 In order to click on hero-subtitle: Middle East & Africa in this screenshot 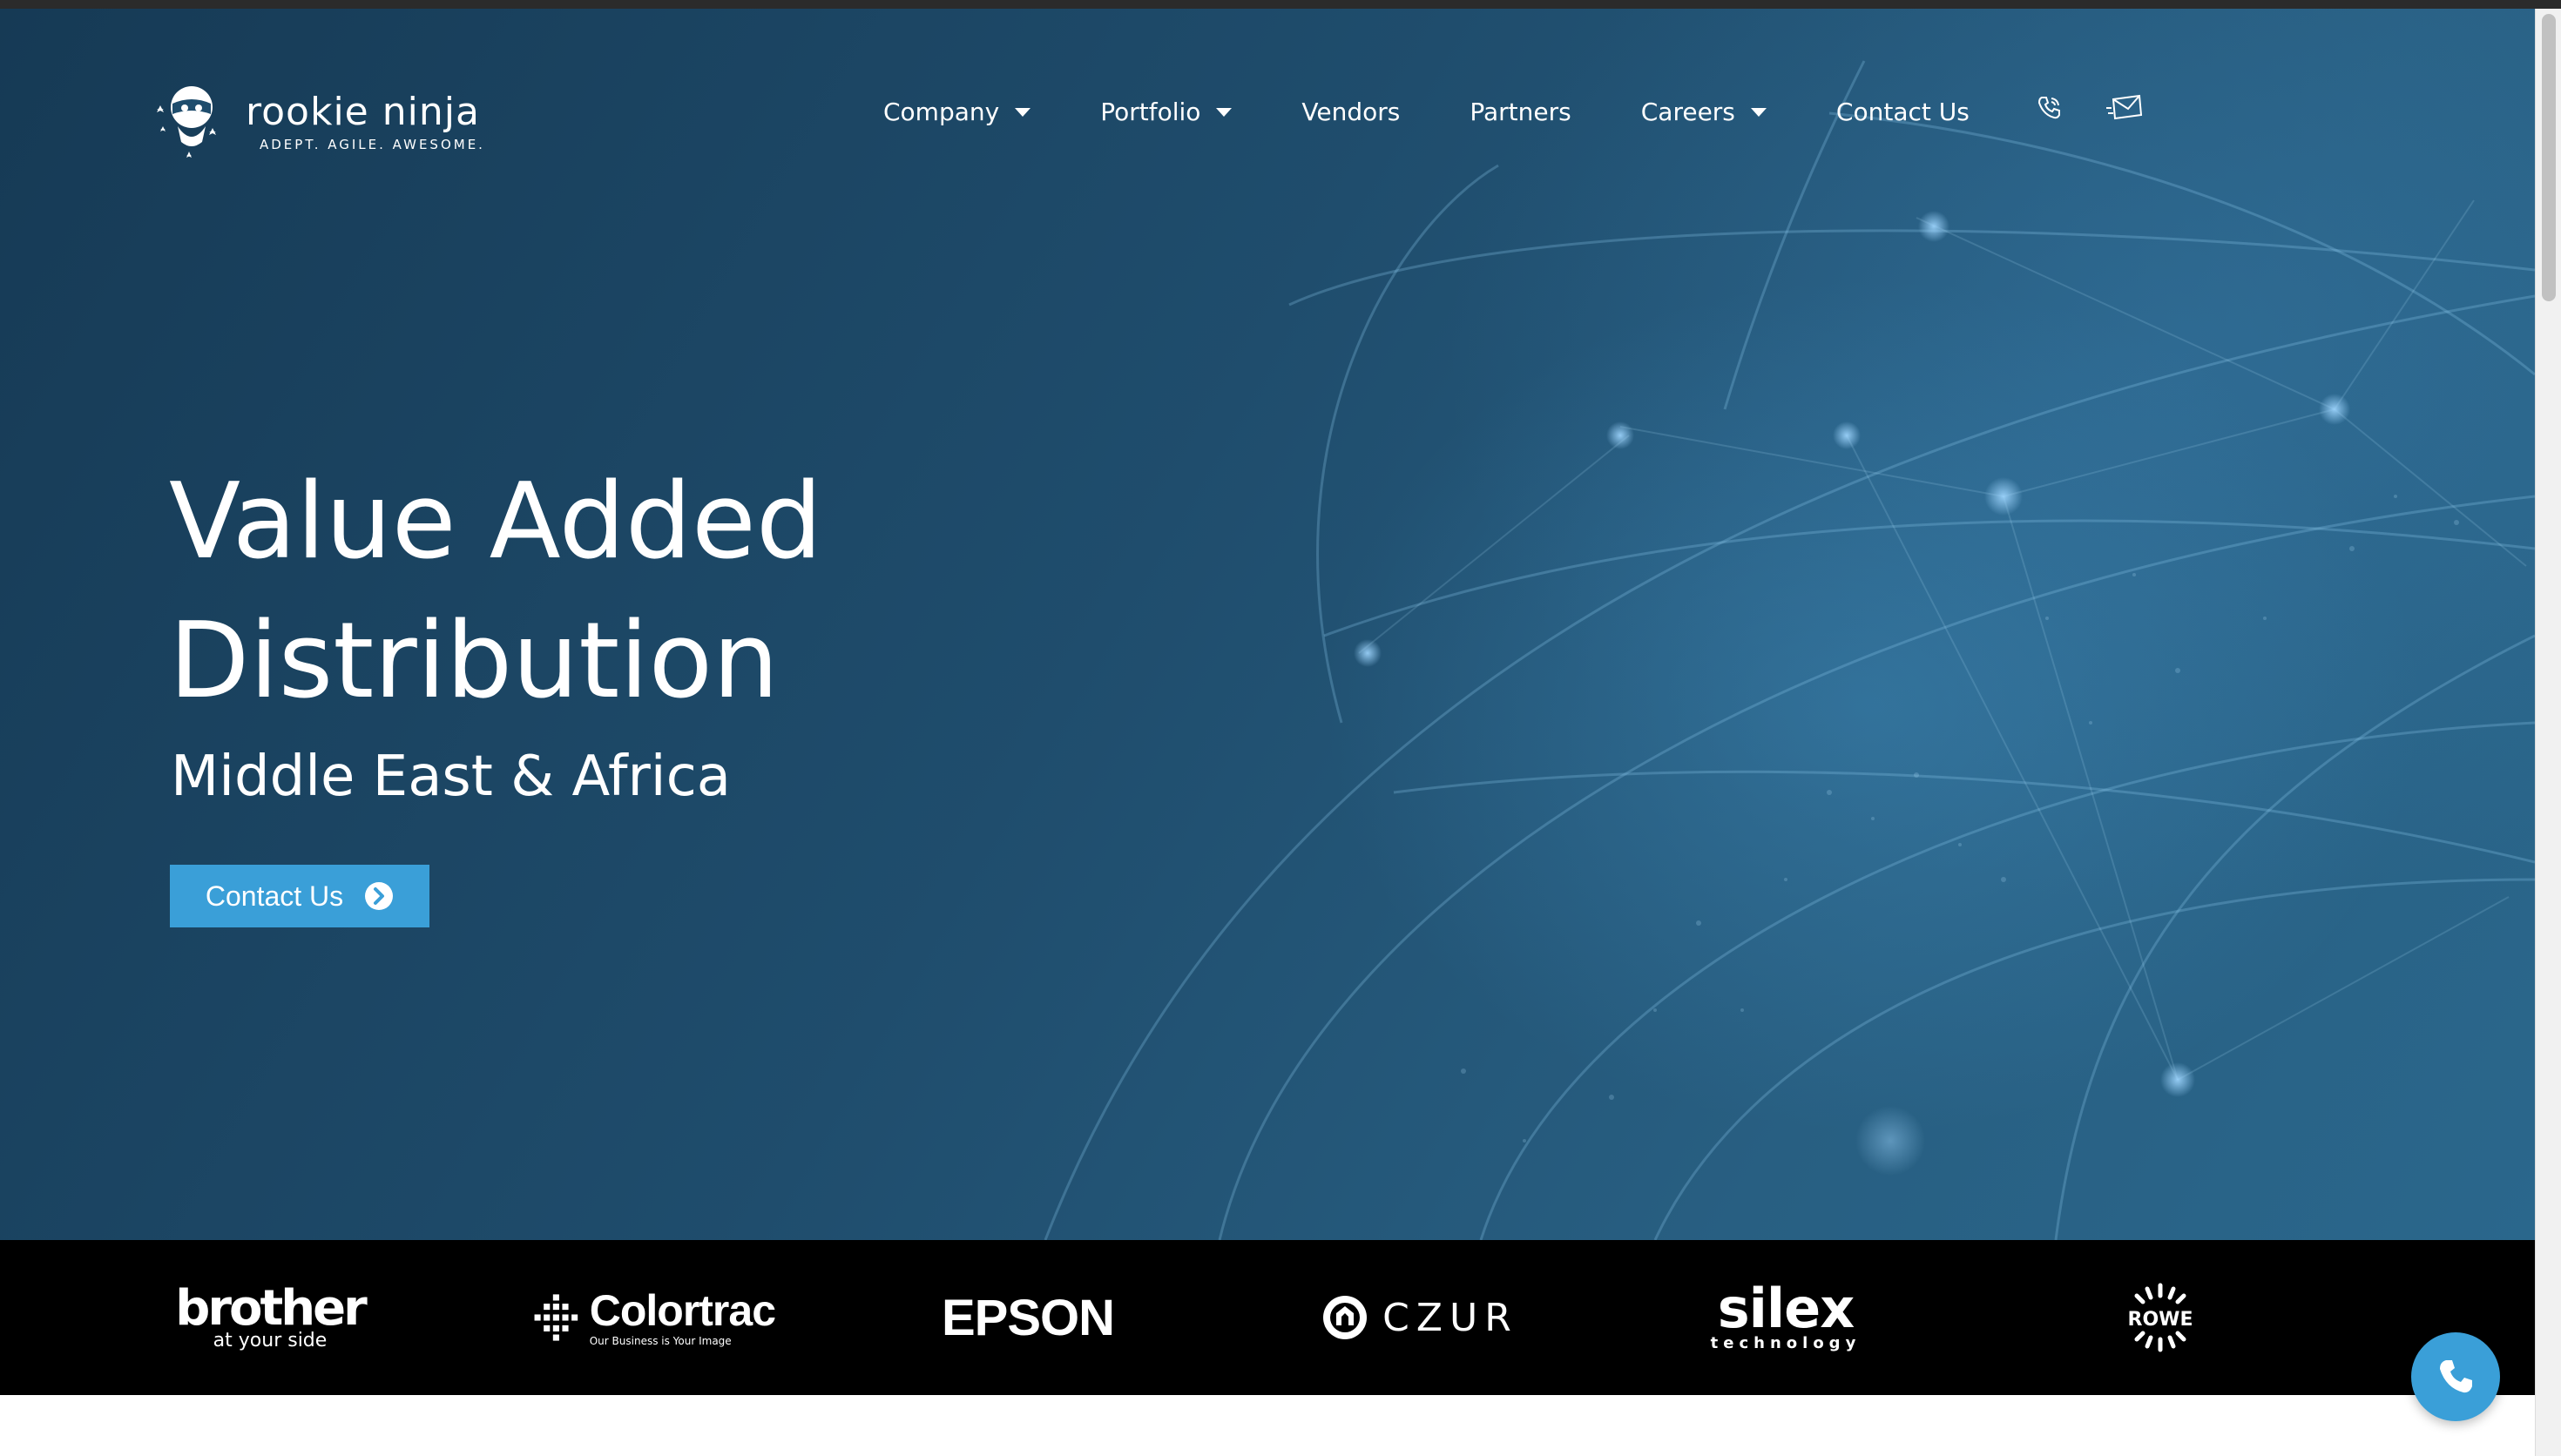, I will do `click(451, 777)`.